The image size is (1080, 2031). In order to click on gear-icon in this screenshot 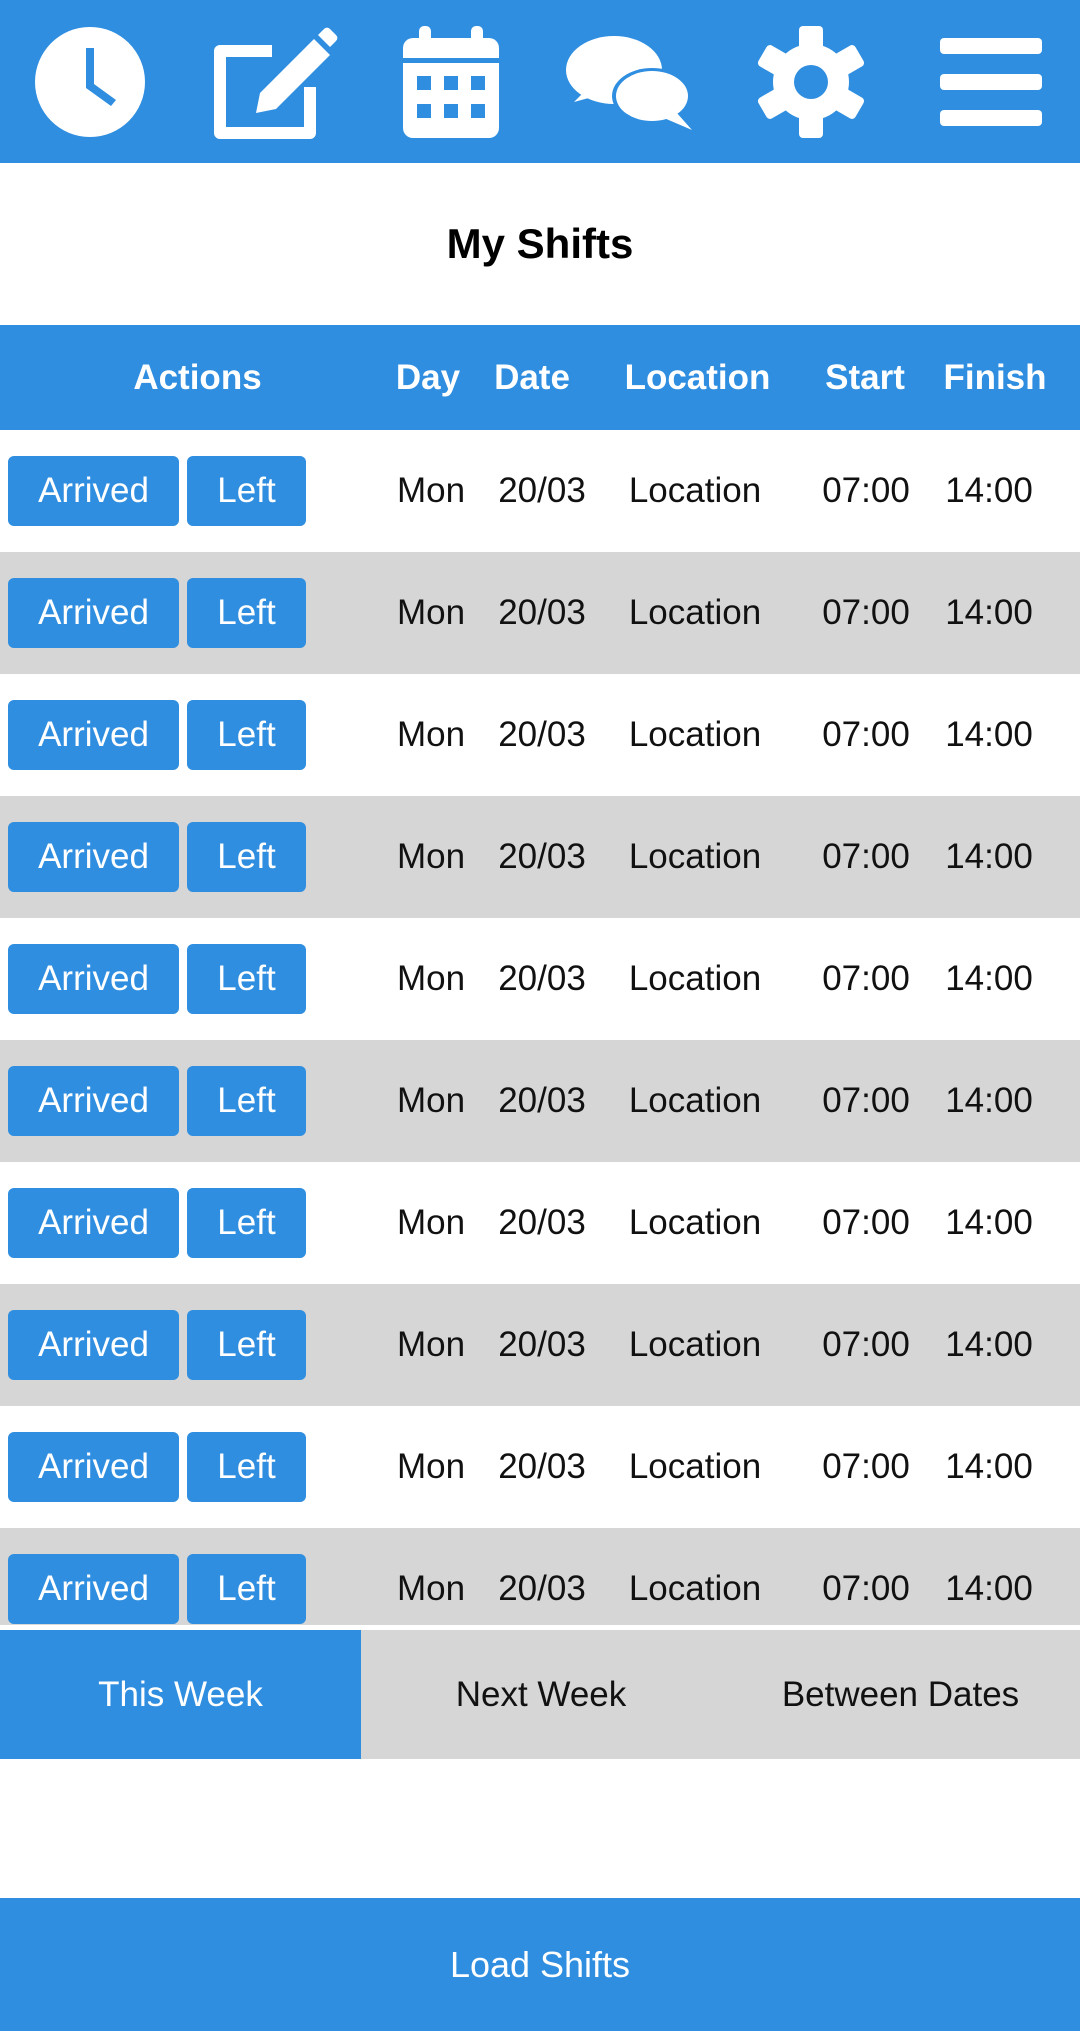, I will do `click(811, 81)`.